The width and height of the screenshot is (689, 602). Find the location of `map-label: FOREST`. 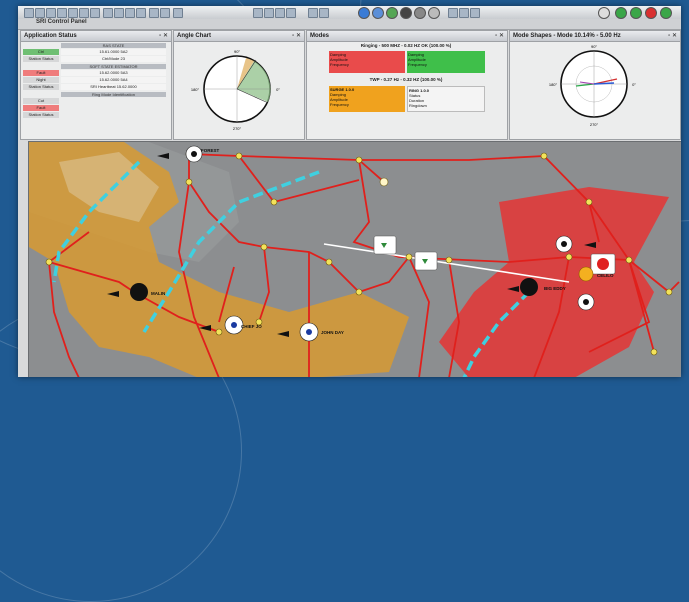

map-label: FOREST is located at coordinates (210, 150).